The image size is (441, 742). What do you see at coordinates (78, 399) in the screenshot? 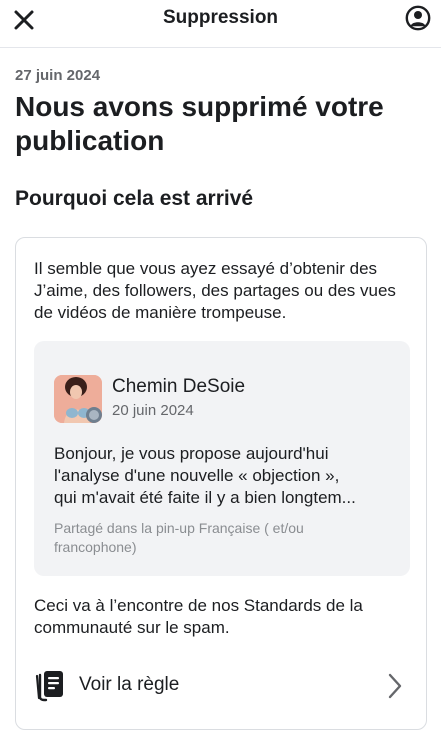
I see `avatar` at bounding box center [78, 399].